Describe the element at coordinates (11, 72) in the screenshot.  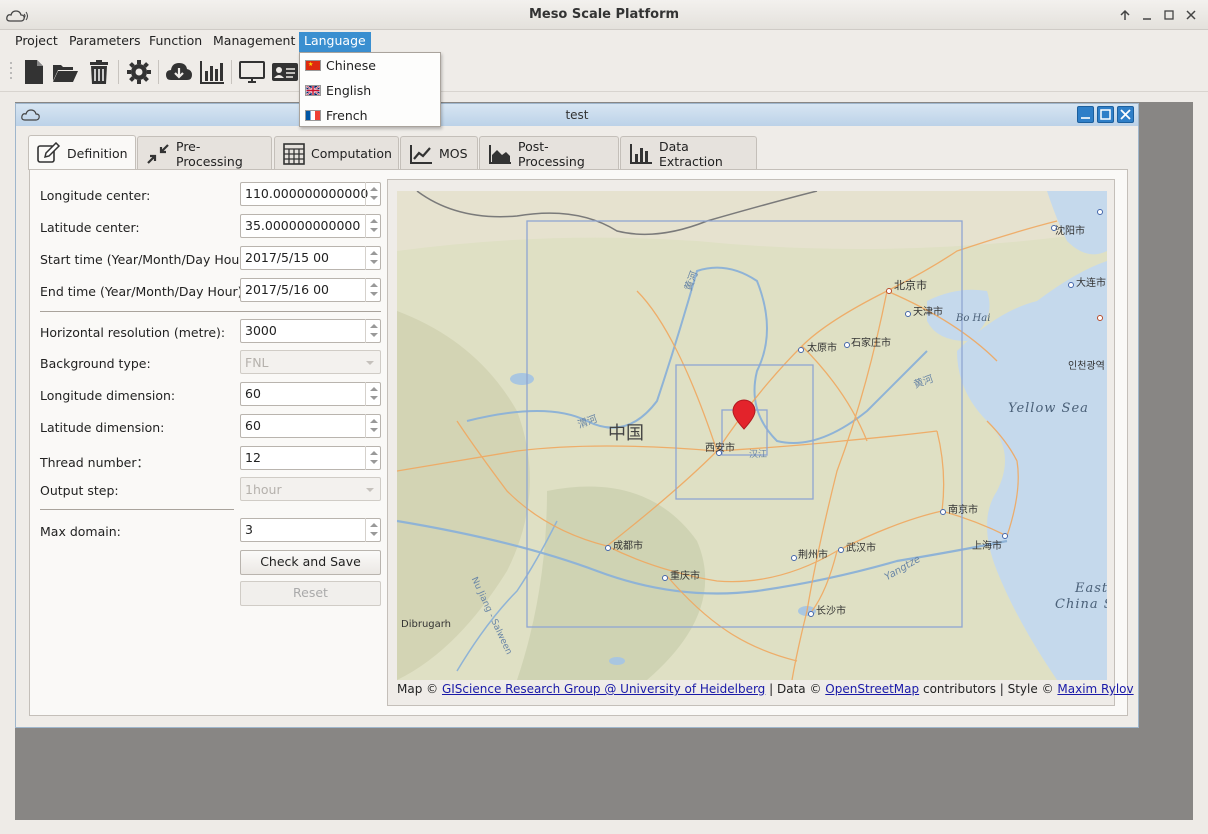
I see `toolbar-handle` at that location.